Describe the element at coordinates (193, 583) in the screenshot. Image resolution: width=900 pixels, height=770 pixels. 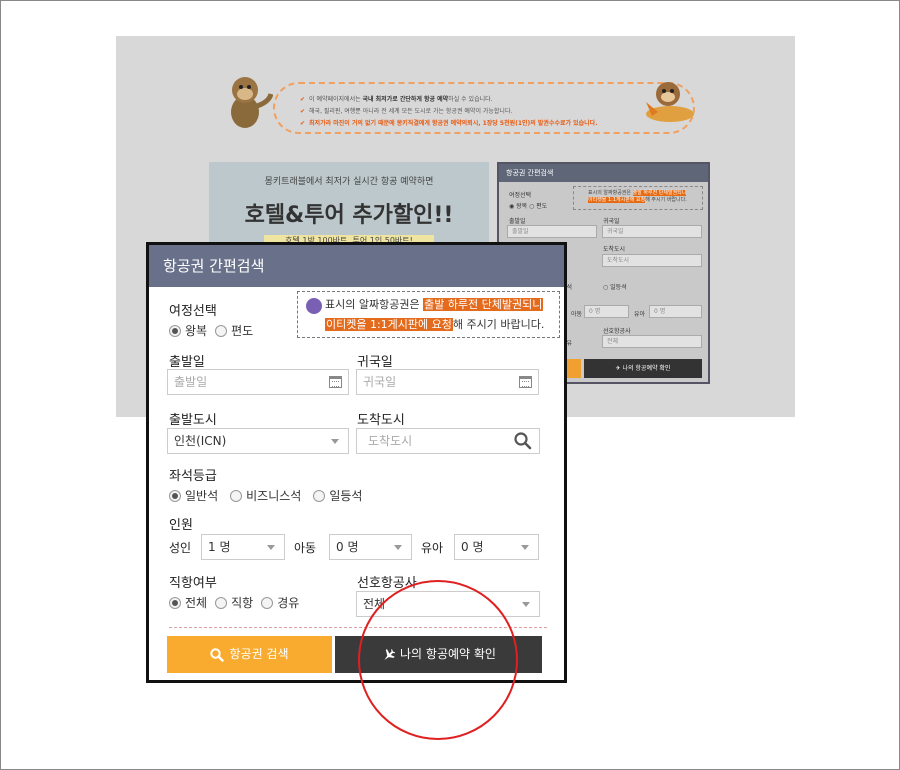
I see `direct-flight-label: 직항여부` at that location.